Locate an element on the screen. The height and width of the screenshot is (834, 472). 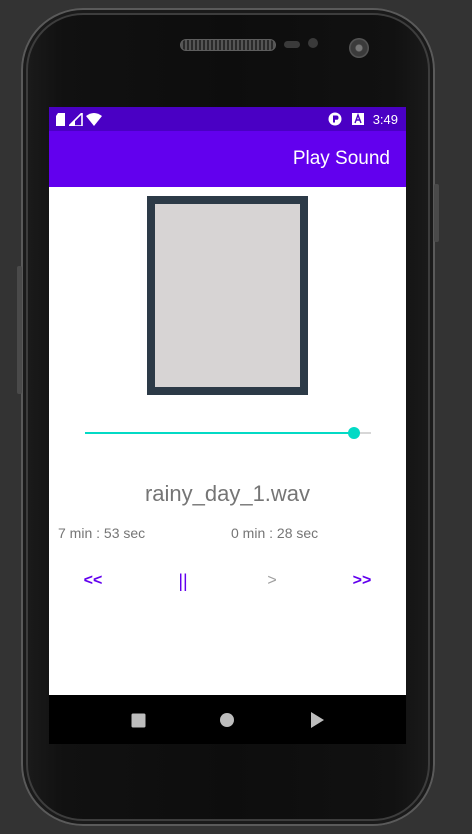
seek-thumb is located at coordinates (353, 433).